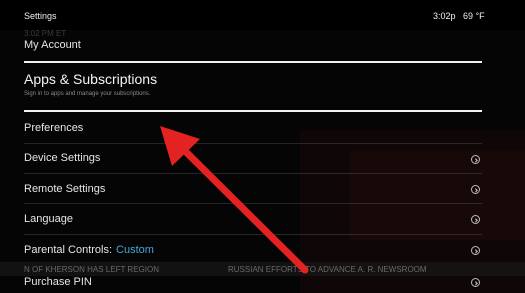 The height and width of the screenshot is (293, 525). I want to click on menu-item-purchase-pin: Purchase PIN, so click(58, 282).